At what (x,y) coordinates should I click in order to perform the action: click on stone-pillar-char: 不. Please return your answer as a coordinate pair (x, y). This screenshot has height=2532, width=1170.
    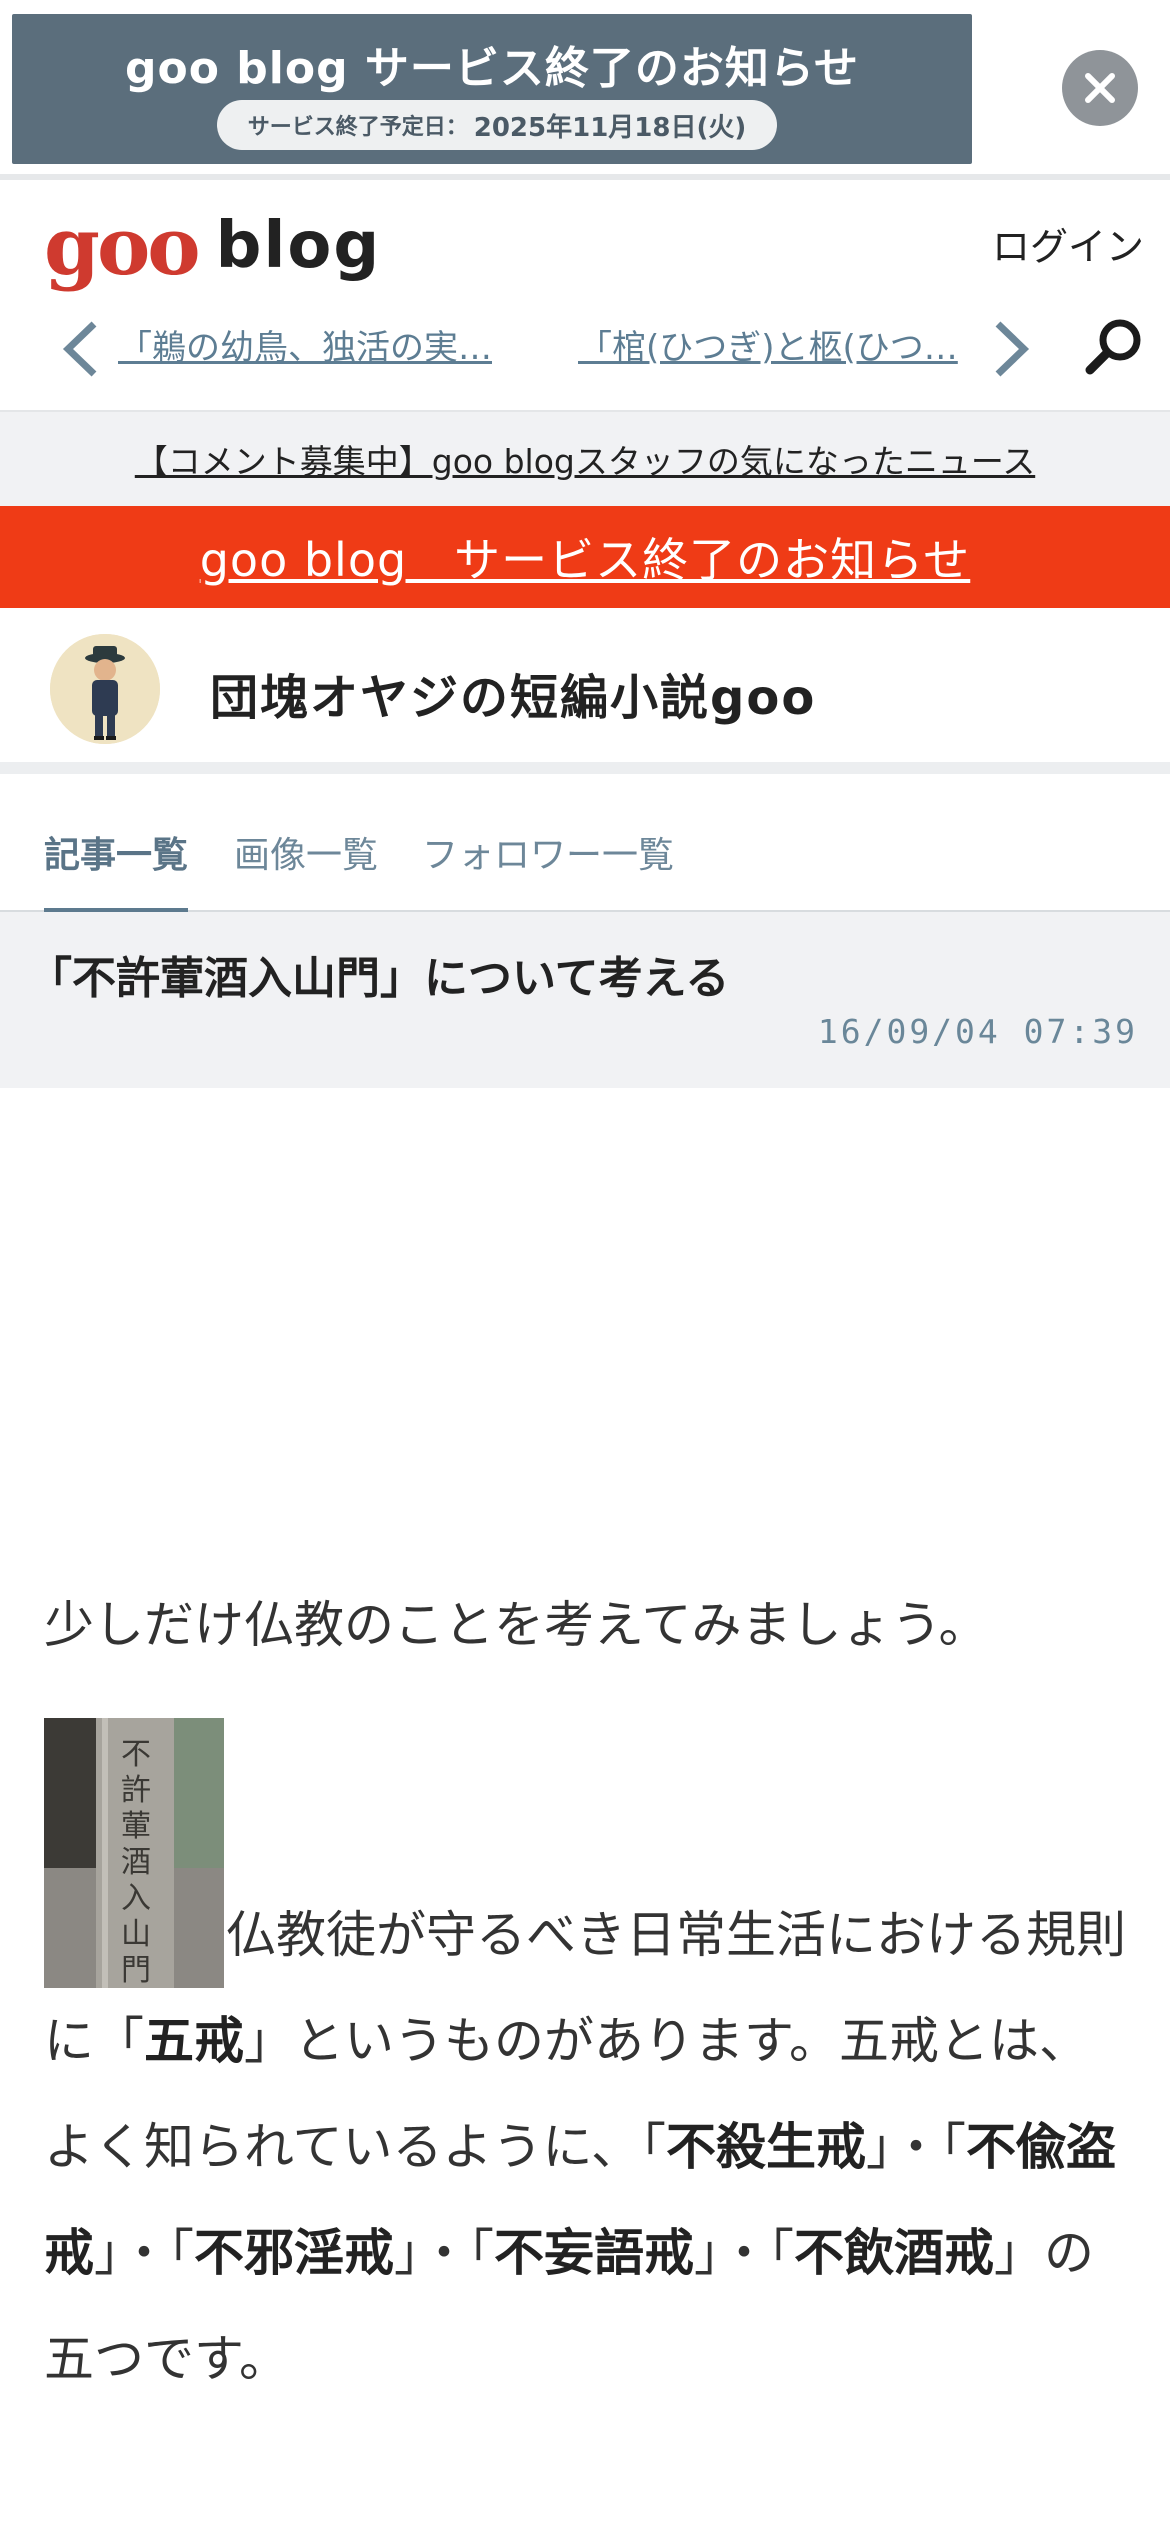
    Looking at the image, I should click on (136, 1754).